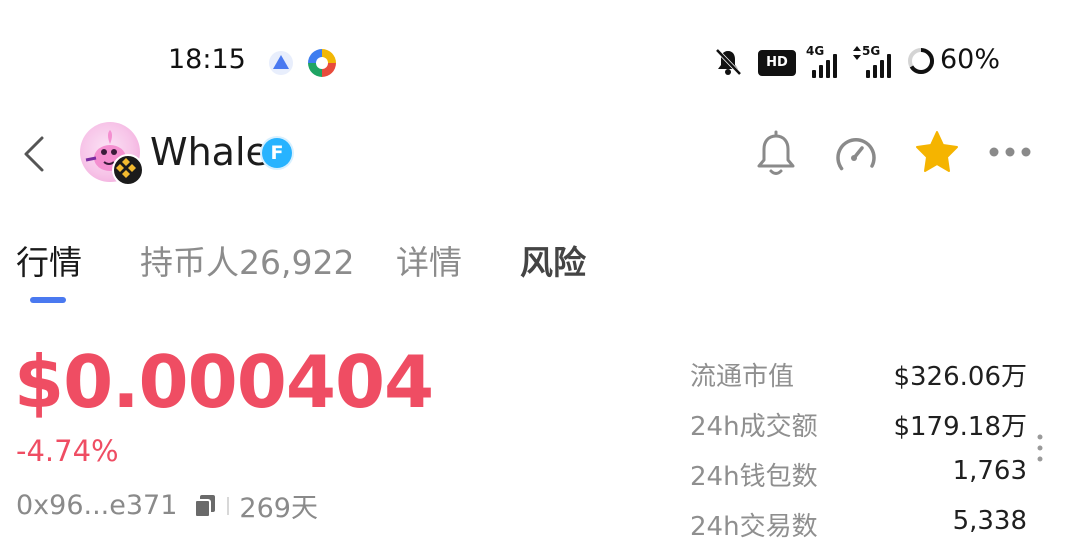 Image resolution: width=1065 pixels, height=557 pixels. I want to click on address-row: 0x96...e371 269天, so click(167, 505).